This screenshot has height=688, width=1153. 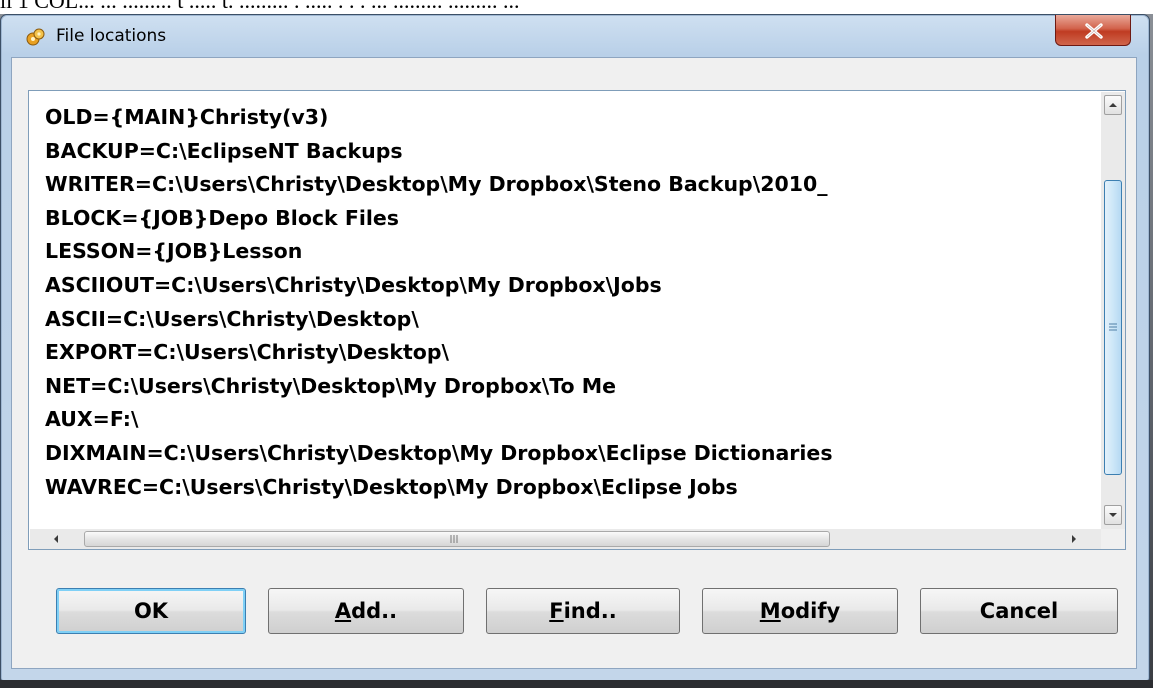 What do you see at coordinates (565, 252) in the screenshot?
I see `list-item: LESSON={JOB}Lesson` at bounding box center [565, 252].